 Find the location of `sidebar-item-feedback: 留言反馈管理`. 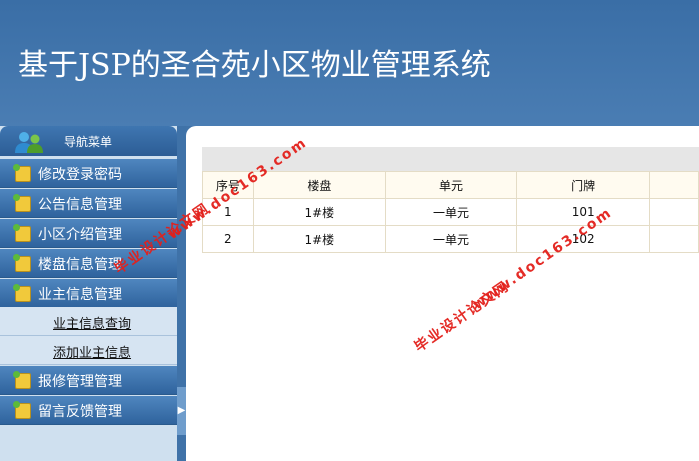

sidebar-item-feedback: 留言反馈管理 is located at coordinates (88, 410).